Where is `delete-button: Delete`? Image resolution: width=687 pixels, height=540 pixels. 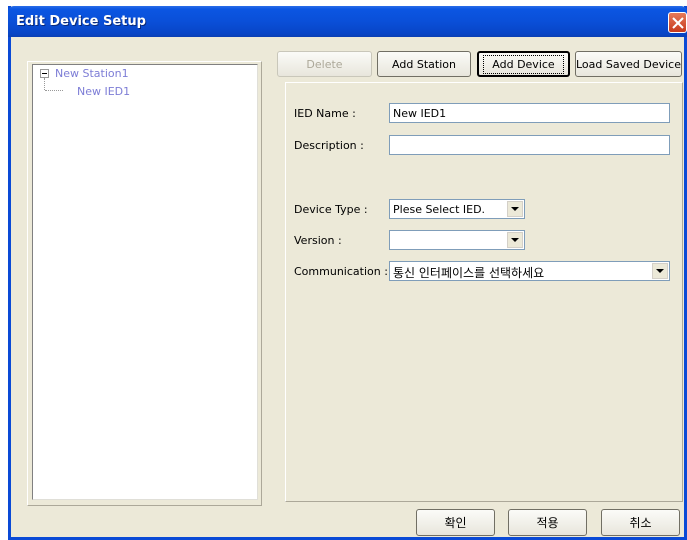
delete-button: Delete is located at coordinates (324, 64).